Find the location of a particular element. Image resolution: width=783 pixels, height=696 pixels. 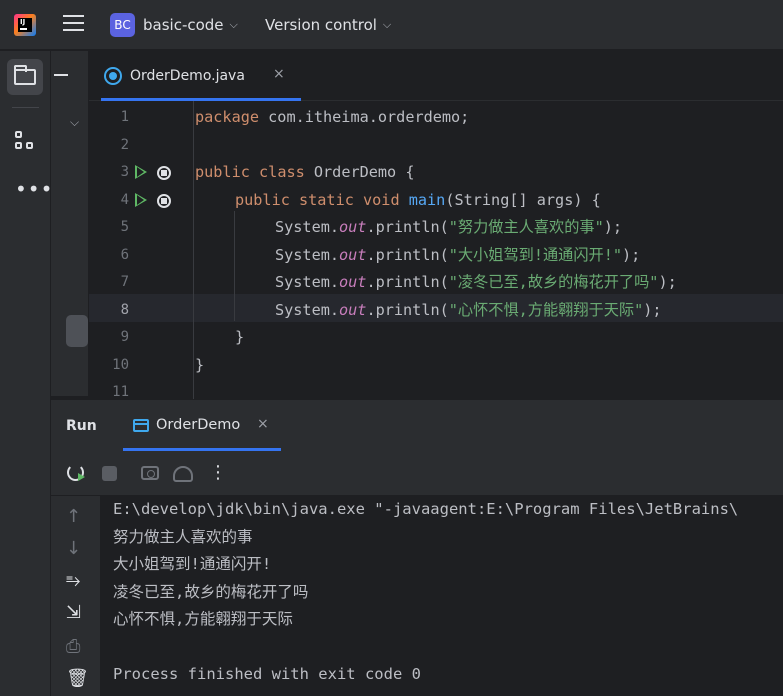

line-number: 11 is located at coordinates (120, 391).